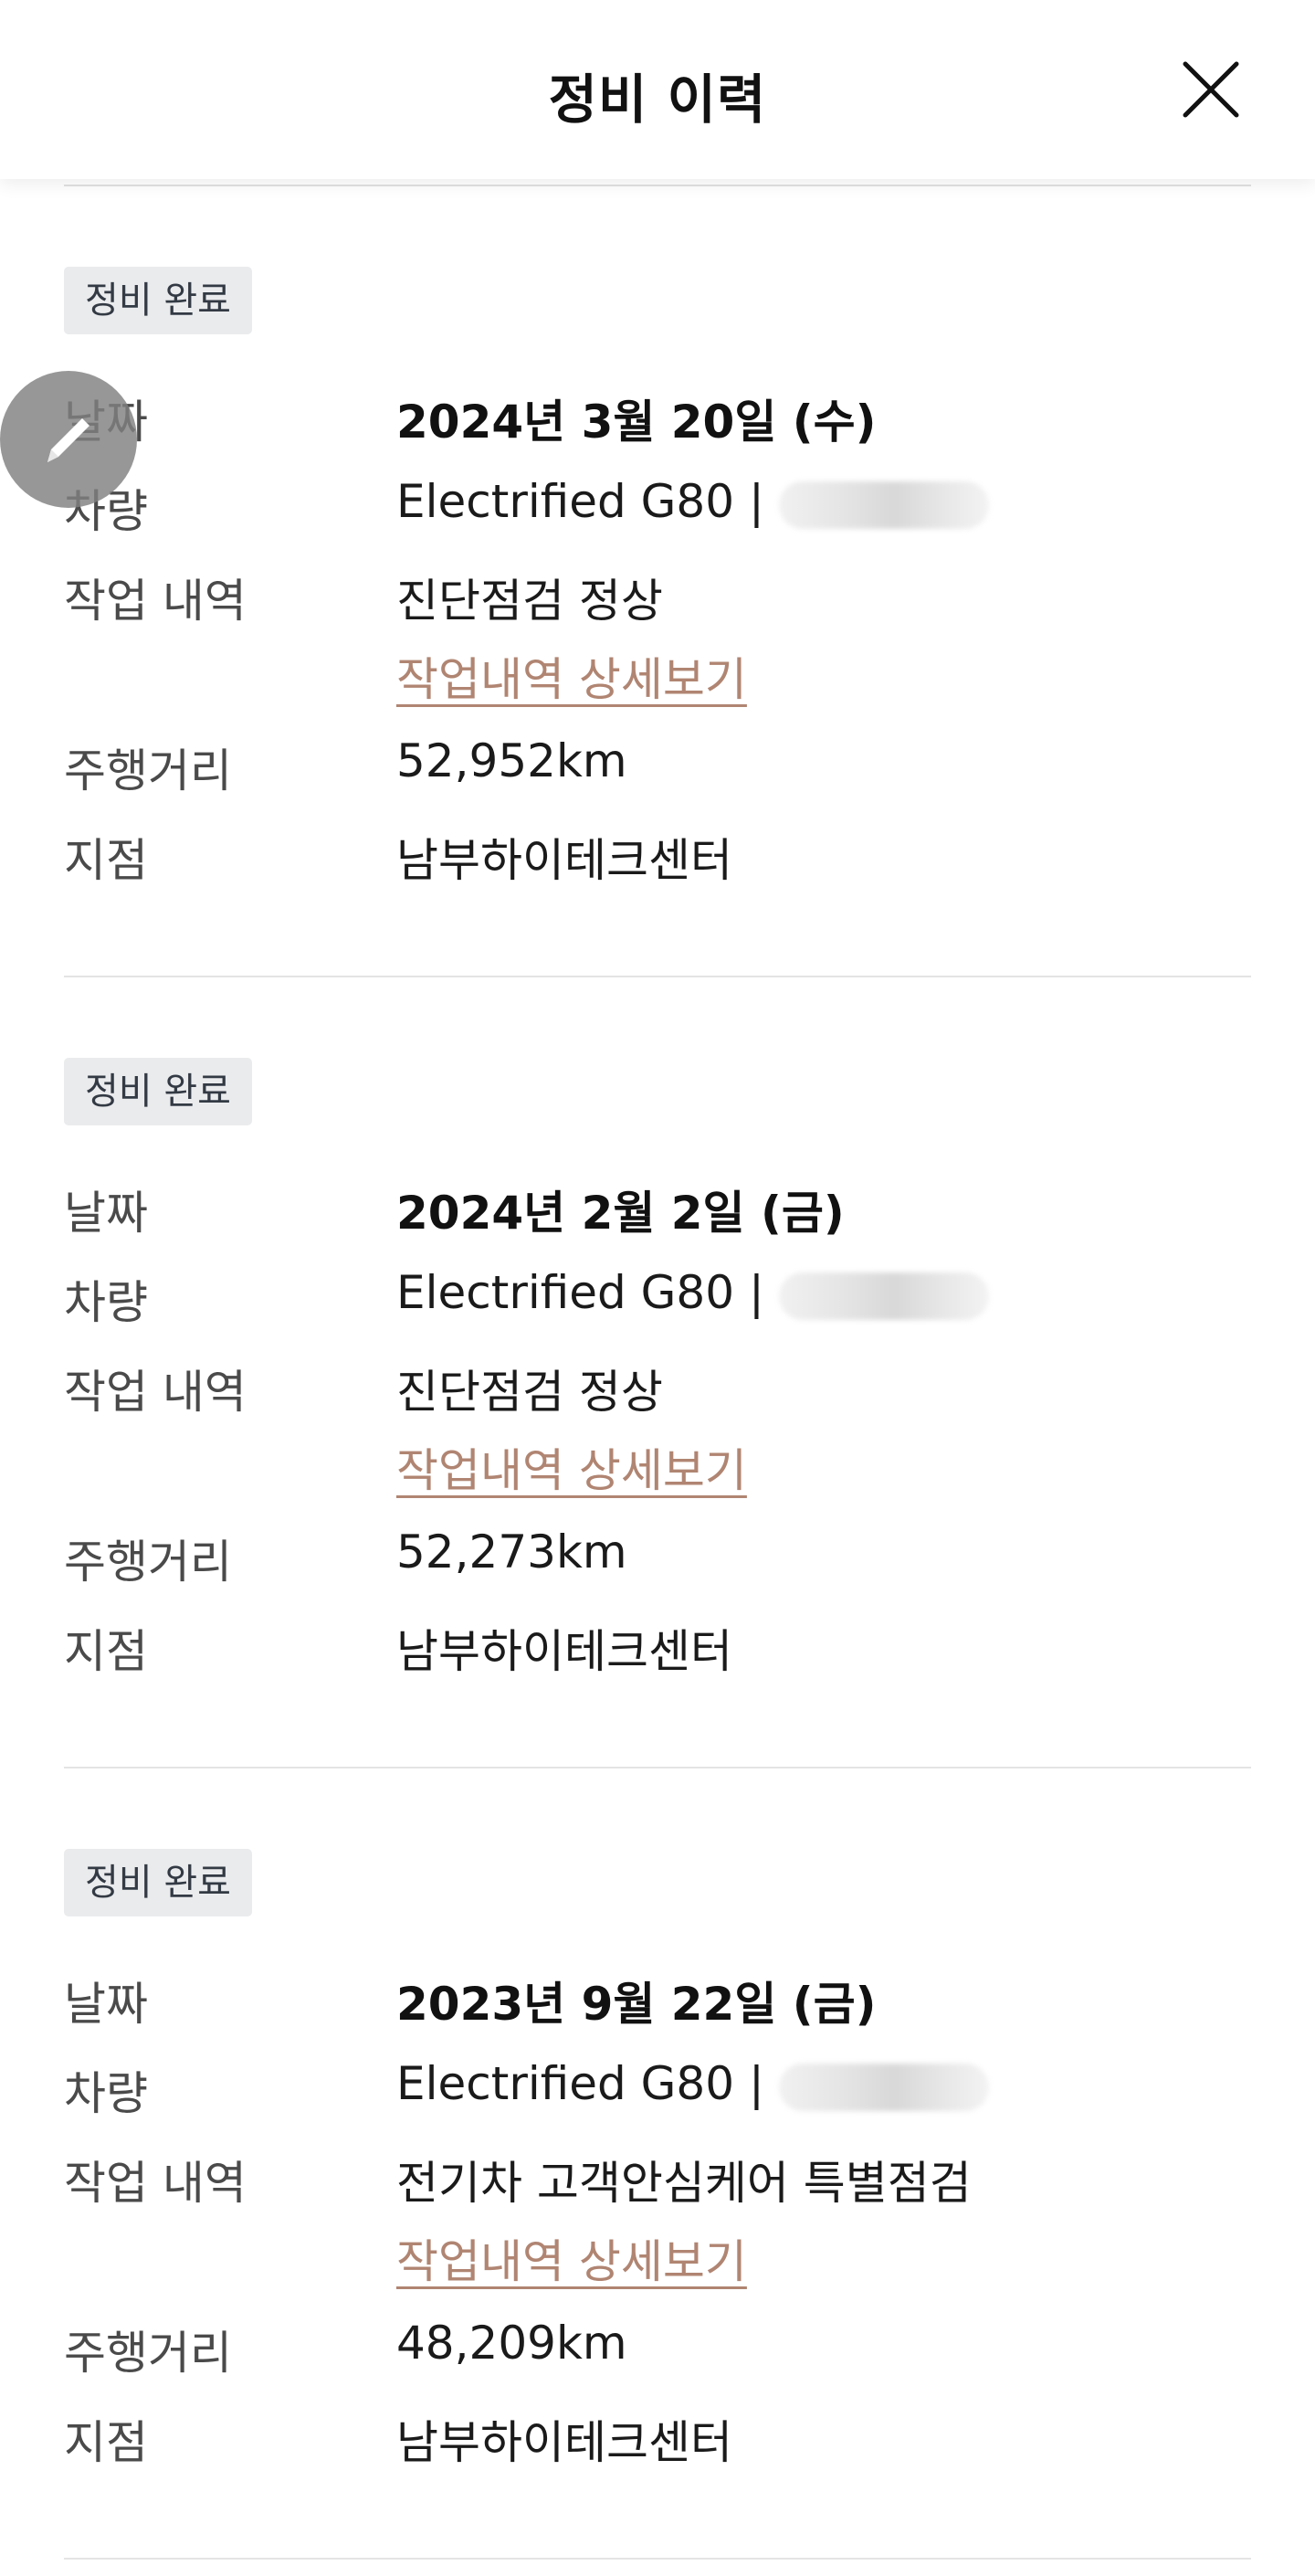 Image resolution: width=1315 pixels, height=2576 pixels. Describe the element at coordinates (657, 2559) in the screenshot. I see `record-divider` at that location.